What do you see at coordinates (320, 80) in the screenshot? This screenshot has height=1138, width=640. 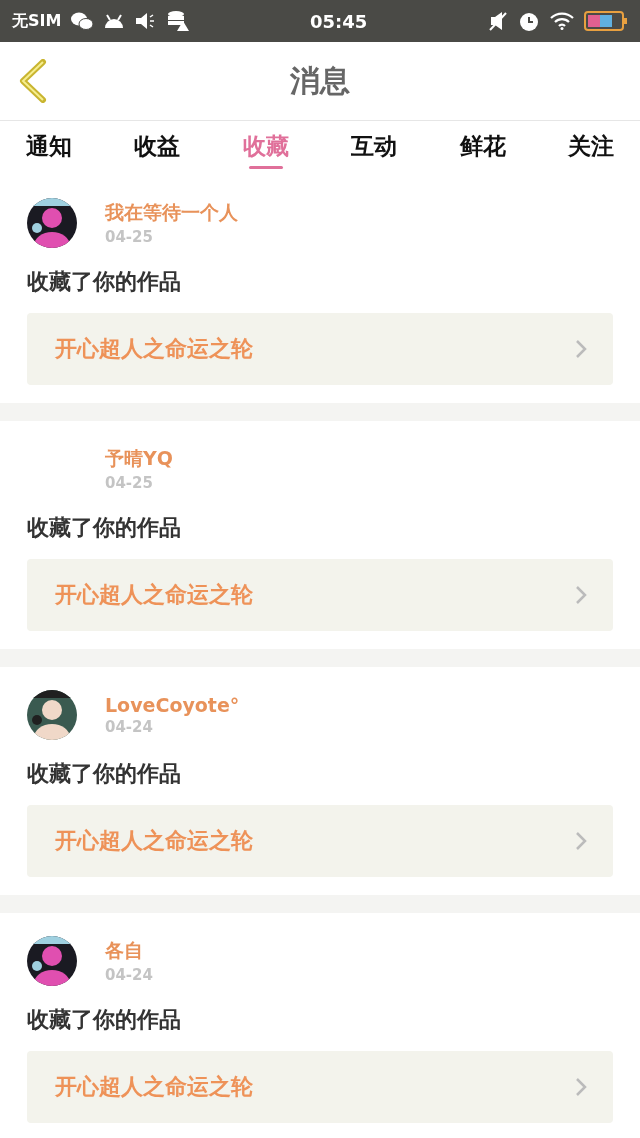 I see `page-title: 消息` at bounding box center [320, 80].